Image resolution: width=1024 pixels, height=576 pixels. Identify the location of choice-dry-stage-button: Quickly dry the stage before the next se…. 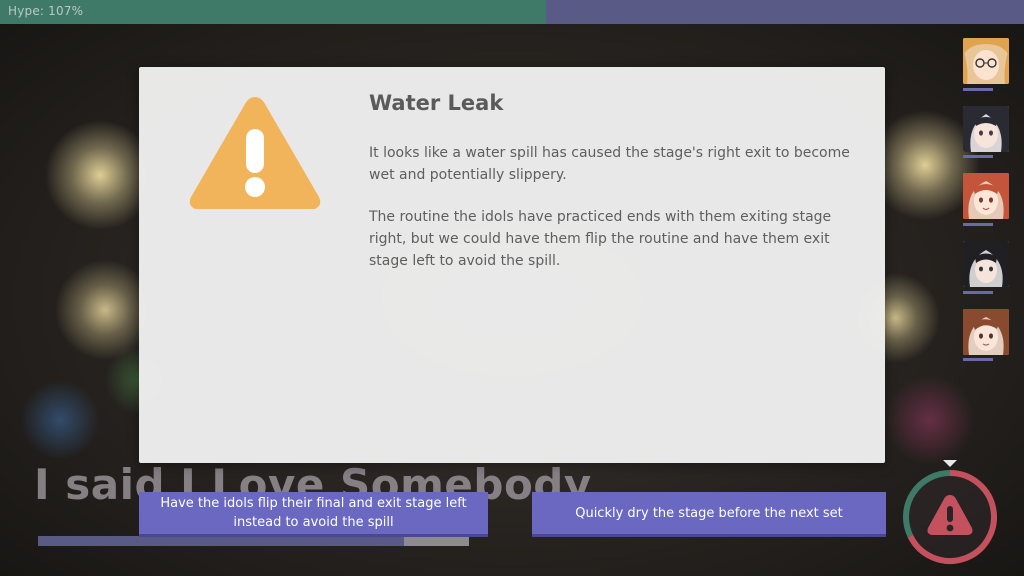
(709, 513).